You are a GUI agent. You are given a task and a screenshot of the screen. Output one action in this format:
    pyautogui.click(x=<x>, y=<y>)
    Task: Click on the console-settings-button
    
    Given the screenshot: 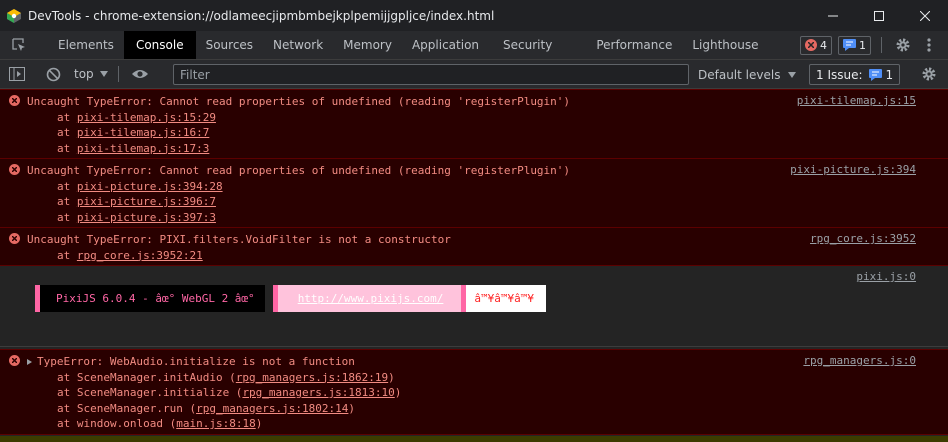 What is the action you would take?
    pyautogui.click(x=929, y=74)
    